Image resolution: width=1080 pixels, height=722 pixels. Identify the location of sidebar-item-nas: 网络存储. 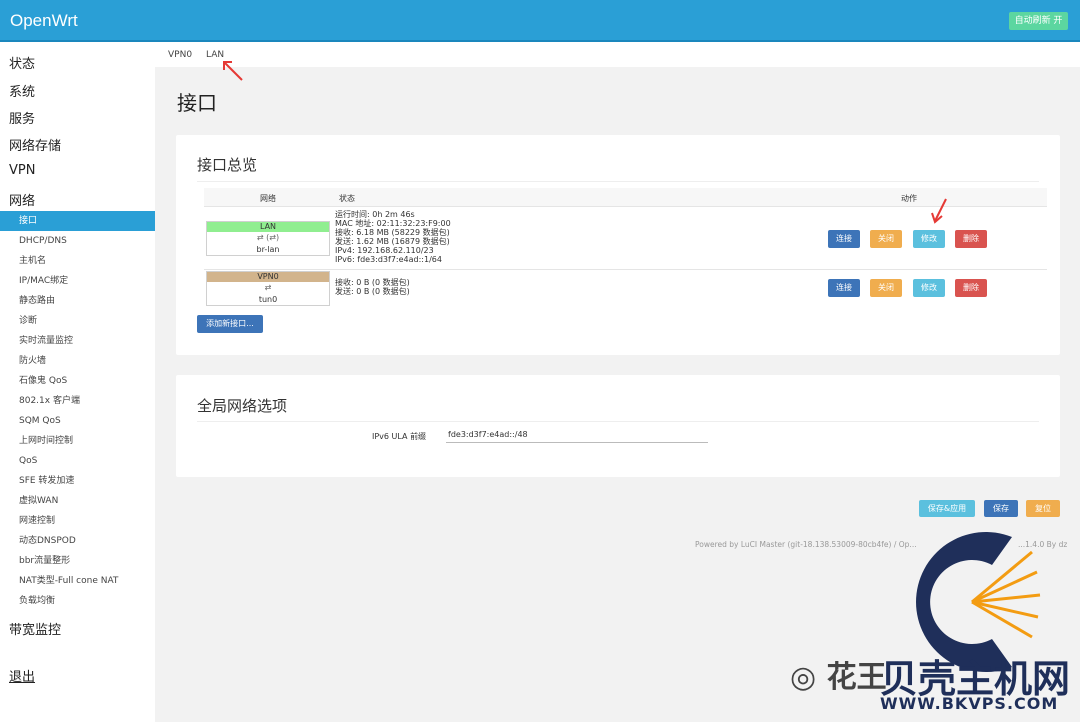
(35, 144).